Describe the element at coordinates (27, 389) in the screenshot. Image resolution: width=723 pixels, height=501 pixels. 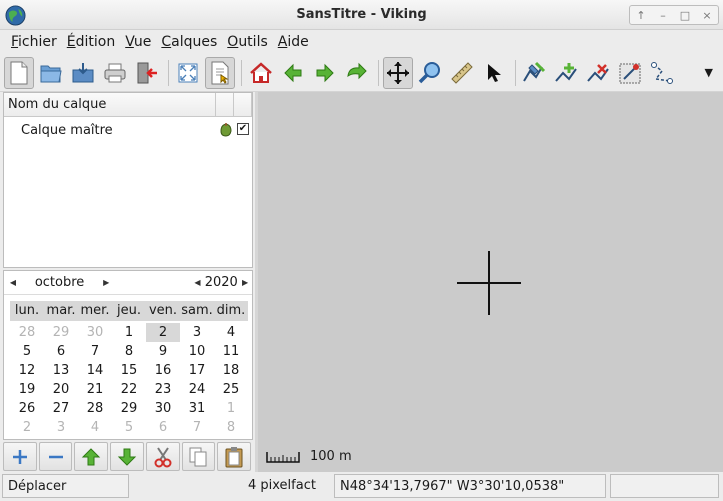
I see `calendar-day: 19` at that location.